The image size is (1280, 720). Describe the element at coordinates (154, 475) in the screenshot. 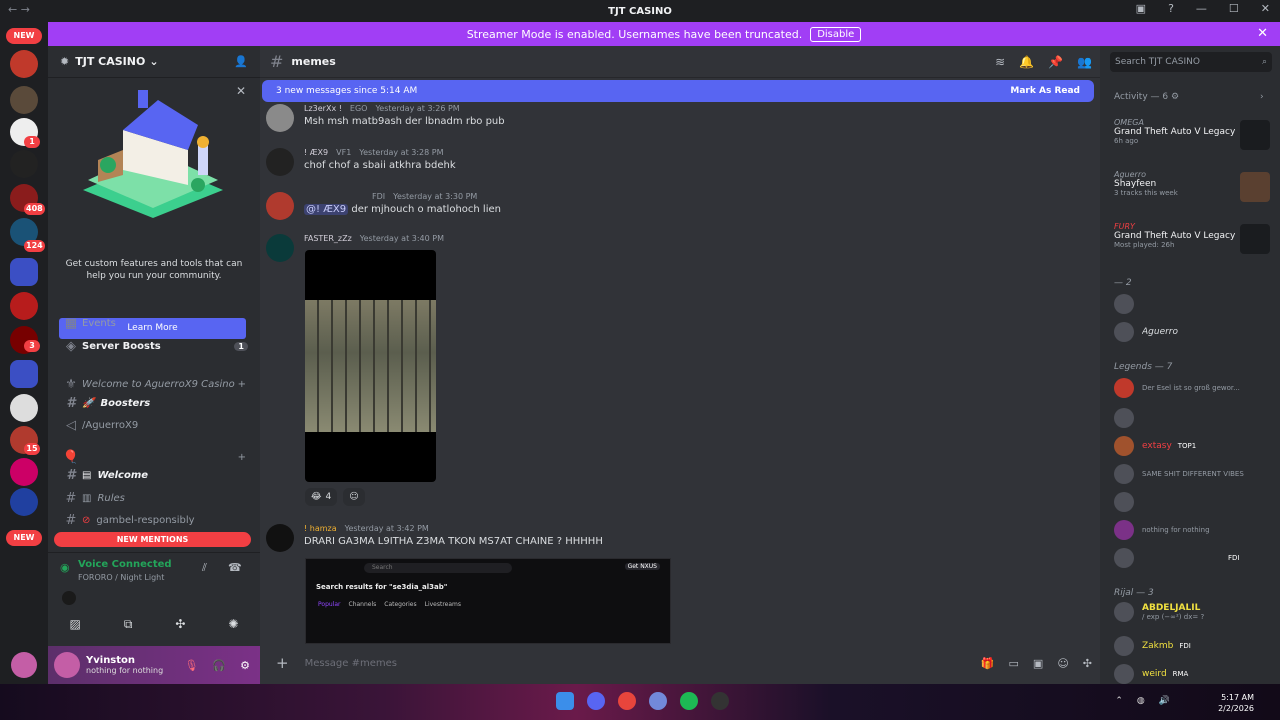

I see `channel-welcome: # ▤ Welcome` at that location.